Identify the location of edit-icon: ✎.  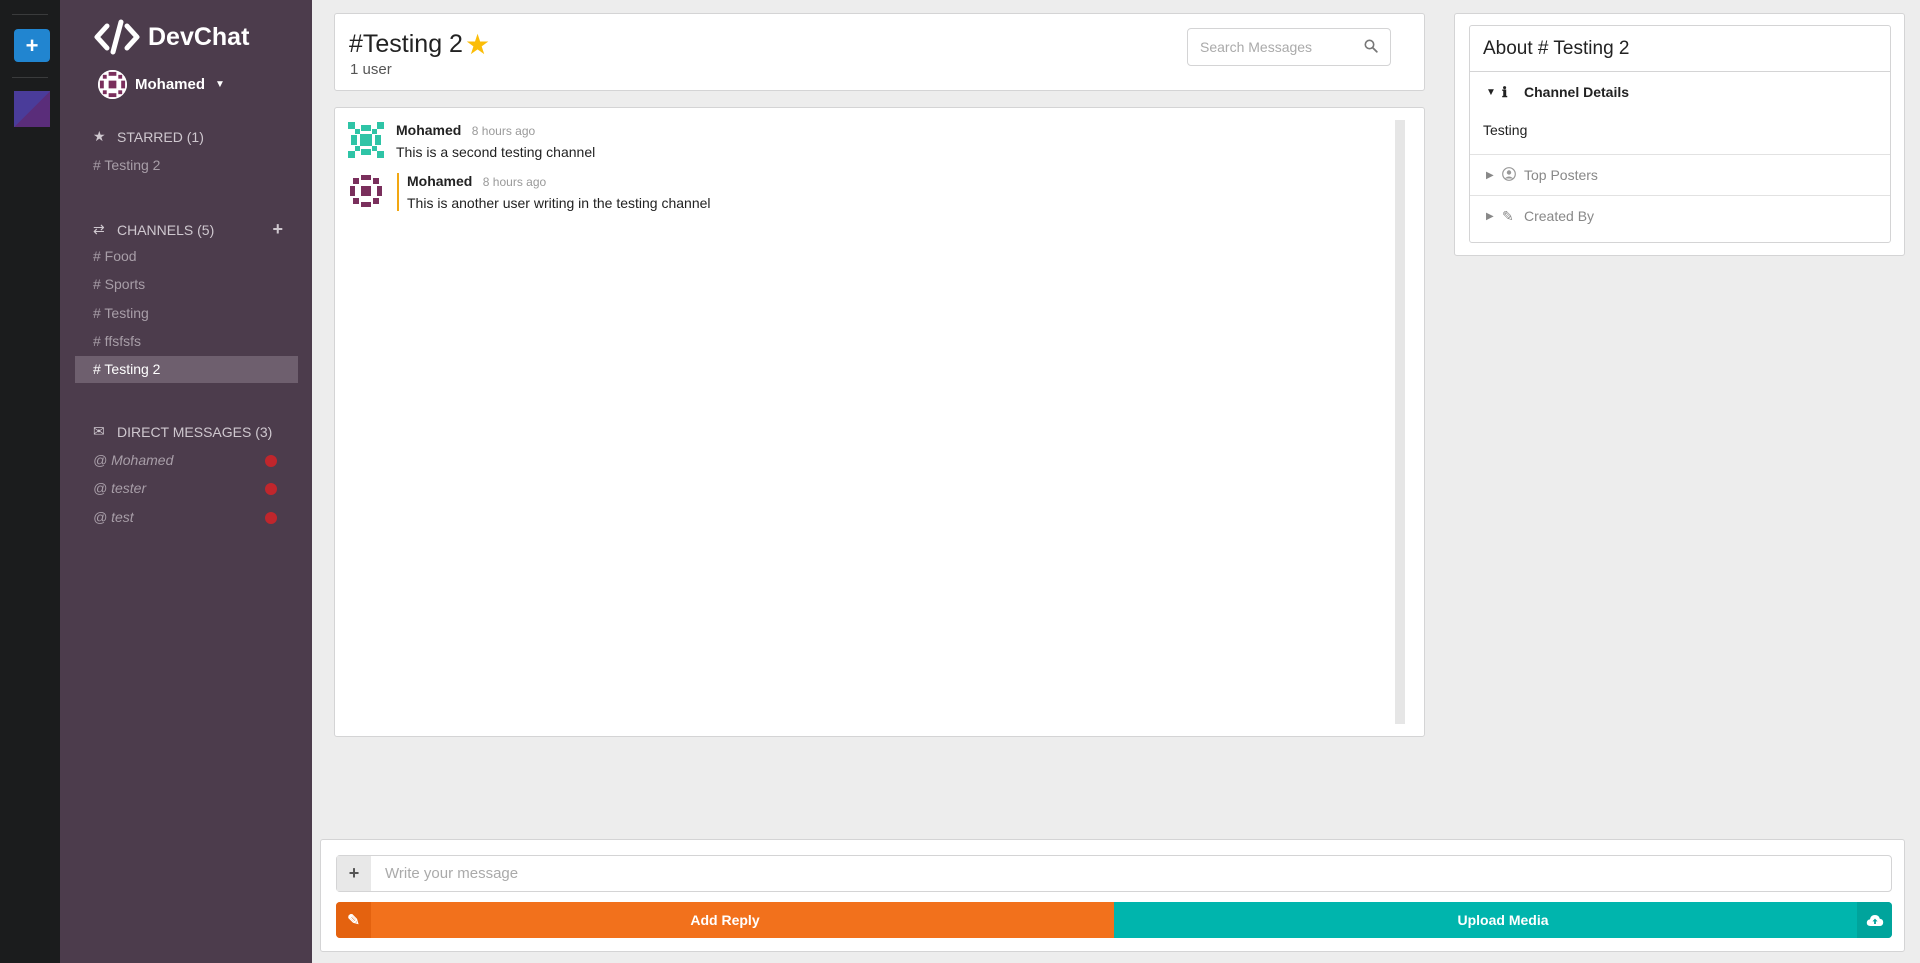
(353, 920).